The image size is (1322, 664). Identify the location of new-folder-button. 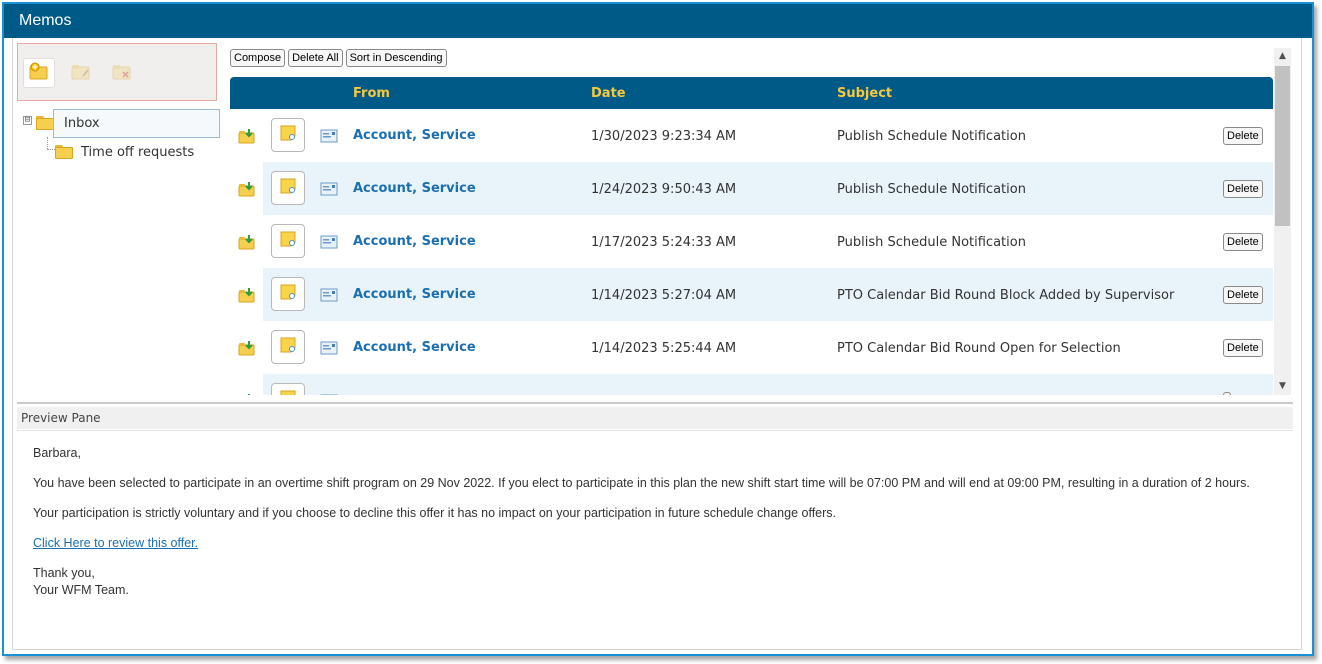
(39, 73).